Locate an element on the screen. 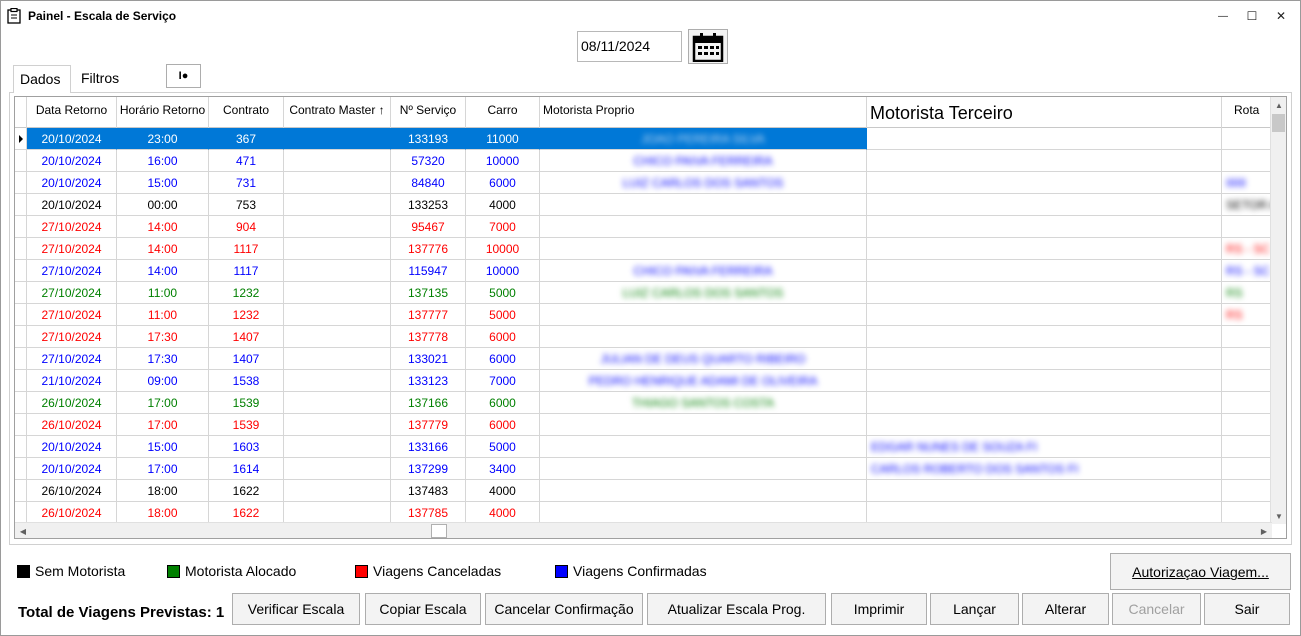 Image resolution: width=1301 pixels, height=636 pixels. header-numero-servico: Nº Serviço is located at coordinates (428, 112).